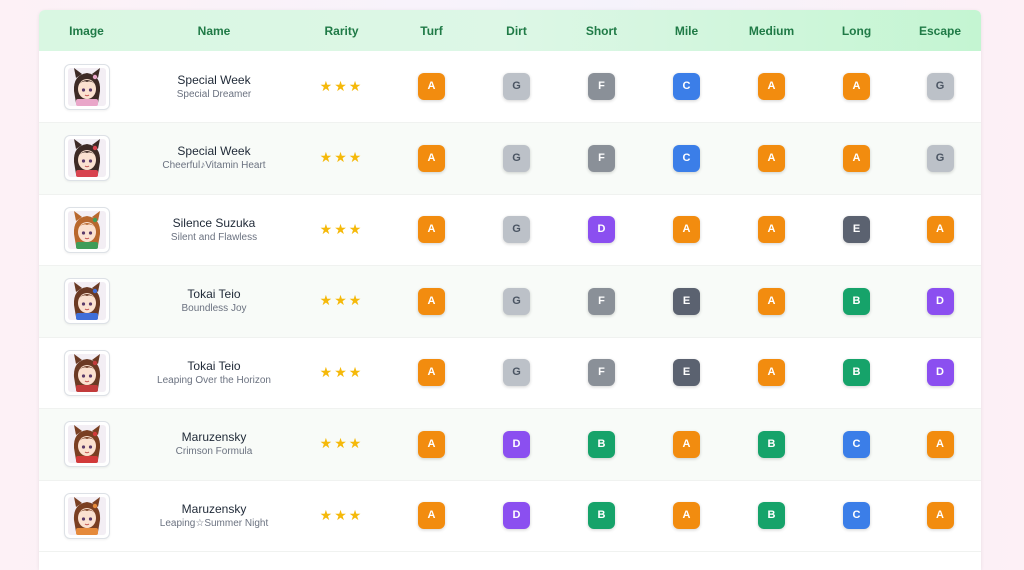 This screenshot has height=570, width=1024. I want to click on character-outfit-title: Crimson Formula, so click(214, 452).